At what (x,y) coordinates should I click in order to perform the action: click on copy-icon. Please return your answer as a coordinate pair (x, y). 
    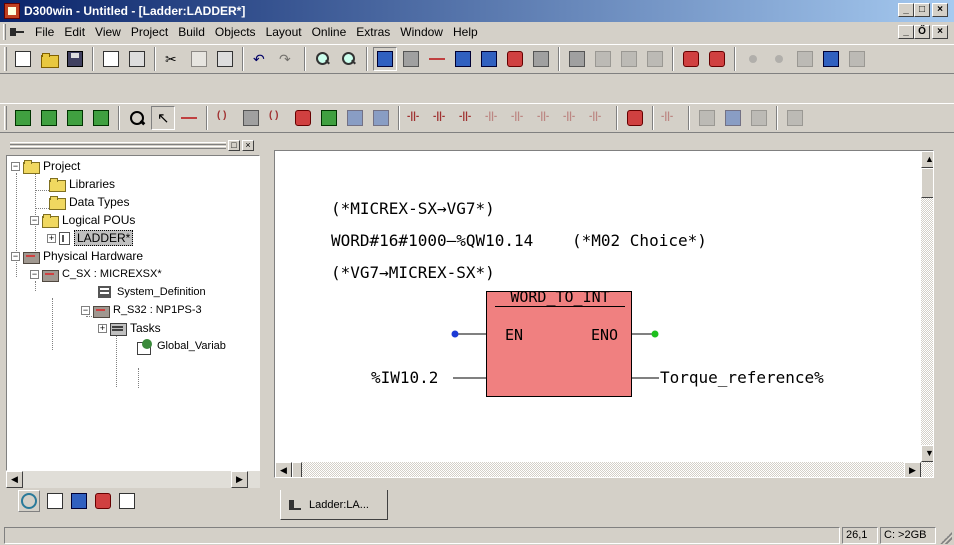
    Looking at the image, I should click on (199, 59).